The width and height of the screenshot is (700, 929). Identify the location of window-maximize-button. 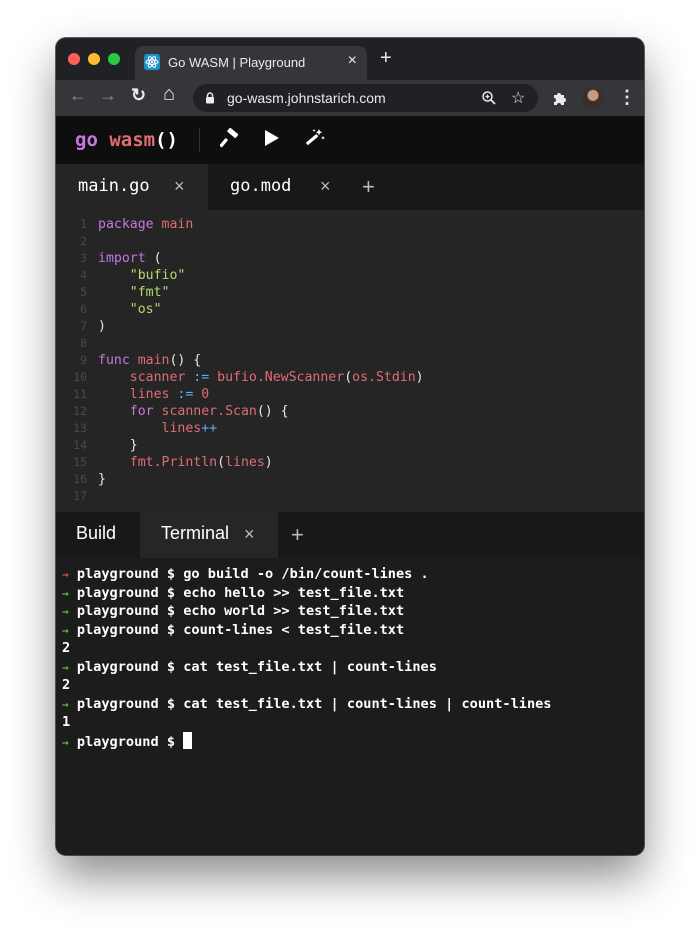
(114, 59).